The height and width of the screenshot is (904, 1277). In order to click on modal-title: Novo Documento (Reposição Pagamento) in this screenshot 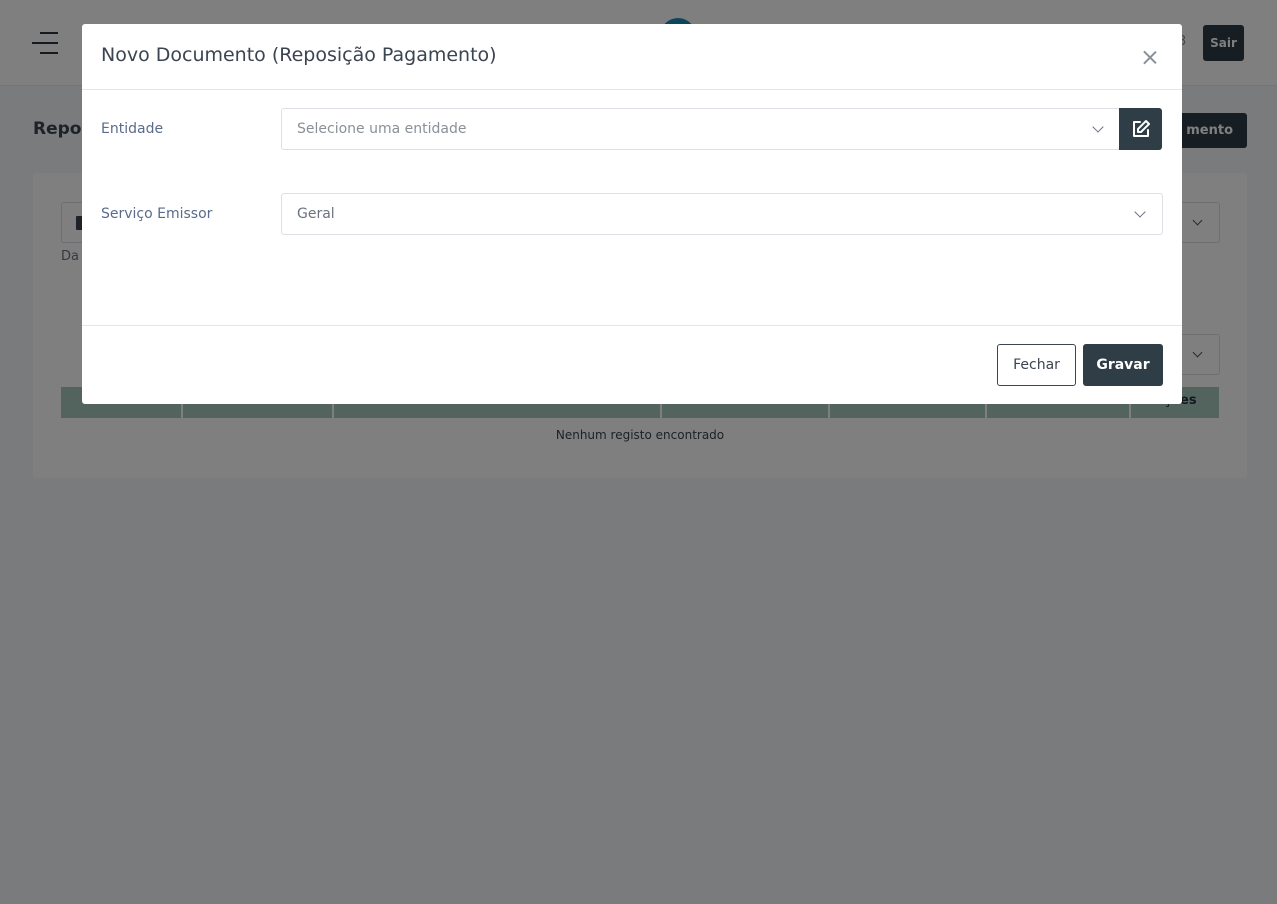, I will do `click(299, 55)`.